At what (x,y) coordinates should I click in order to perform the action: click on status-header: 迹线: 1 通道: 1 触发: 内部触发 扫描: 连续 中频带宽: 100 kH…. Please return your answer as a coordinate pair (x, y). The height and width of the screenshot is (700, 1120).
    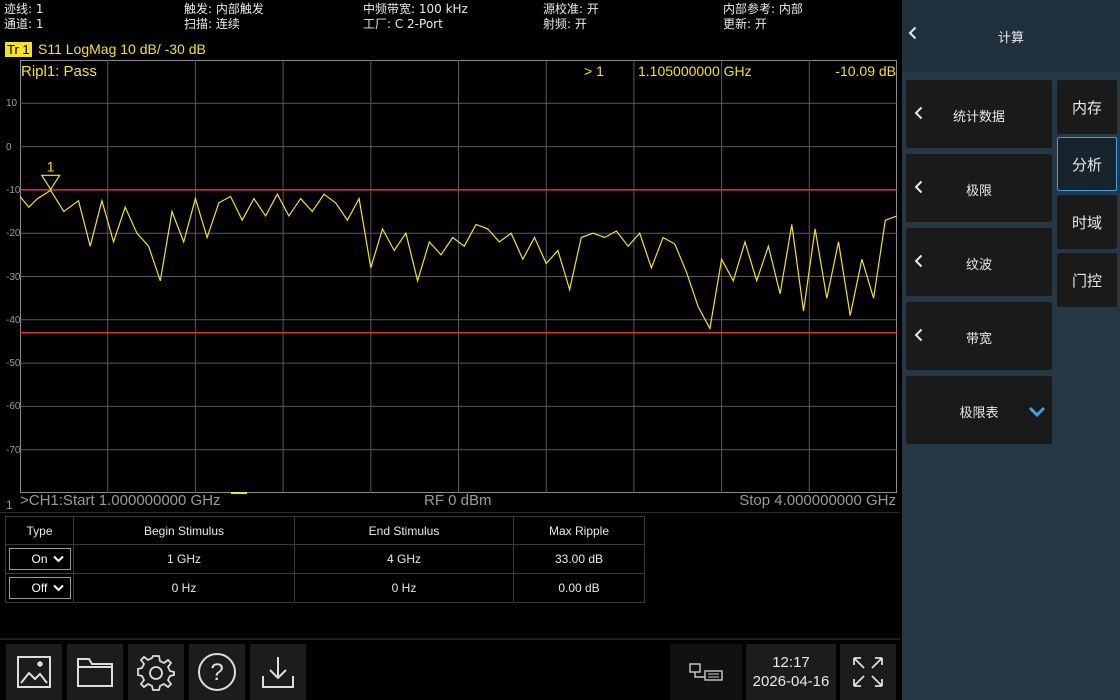
    Looking at the image, I should click on (450, 18).